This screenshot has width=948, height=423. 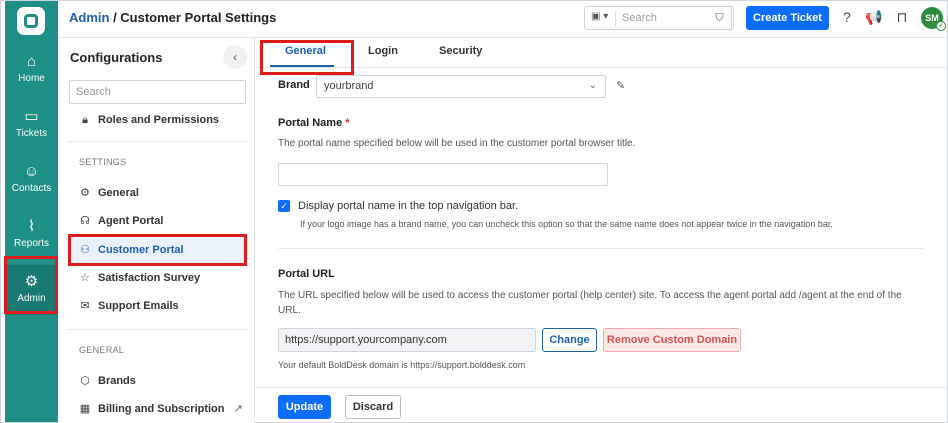 What do you see at coordinates (284, 206) in the screenshot?
I see `display-name-checkbox: ✓` at bounding box center [284, 206].